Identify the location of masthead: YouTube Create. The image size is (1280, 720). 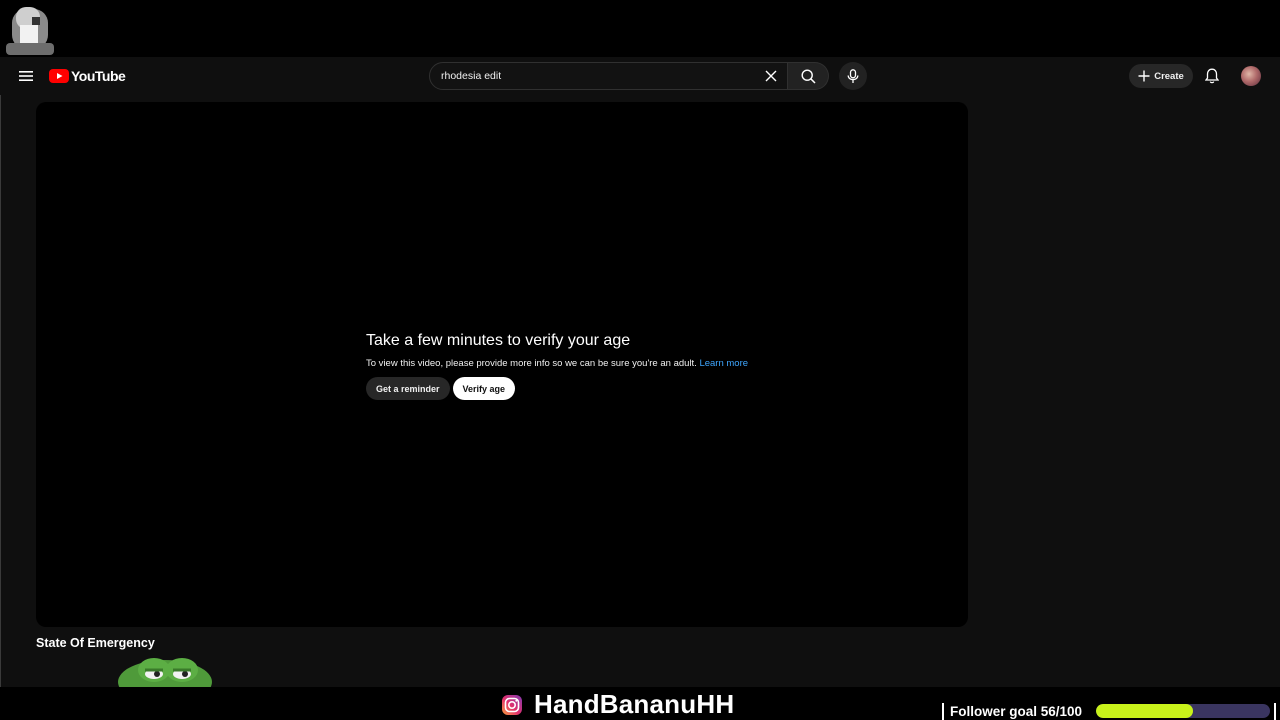
(640, 76).